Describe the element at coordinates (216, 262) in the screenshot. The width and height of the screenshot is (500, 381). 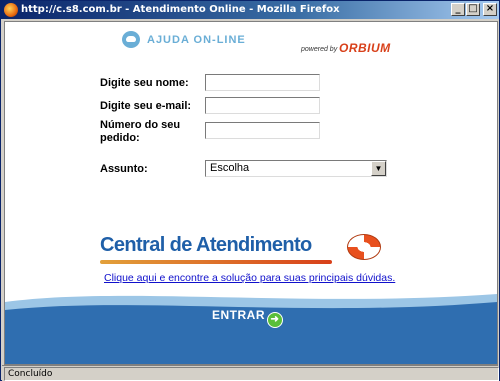
I see `swoosh-decoration` at that location.